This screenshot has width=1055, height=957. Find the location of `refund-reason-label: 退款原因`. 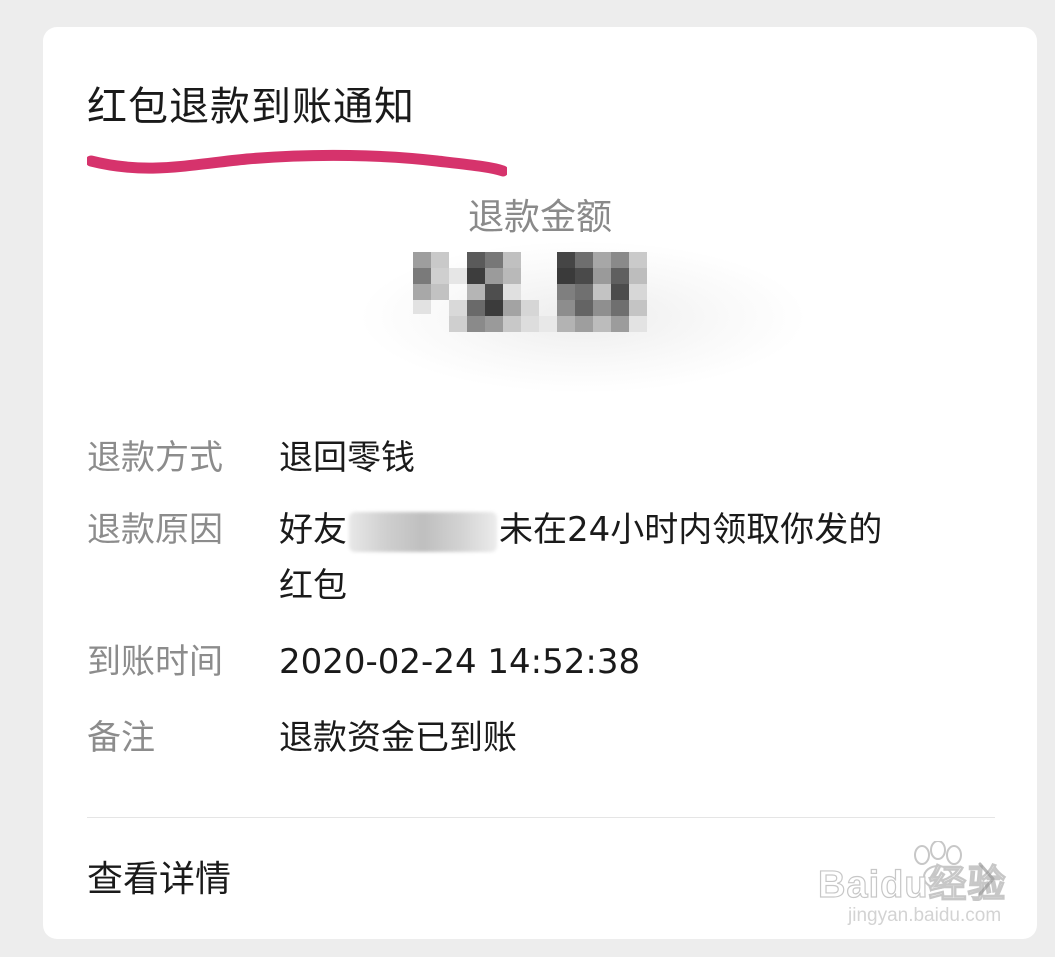

refund-reason-label: 退款原因 is located at coordinates (155, 530).